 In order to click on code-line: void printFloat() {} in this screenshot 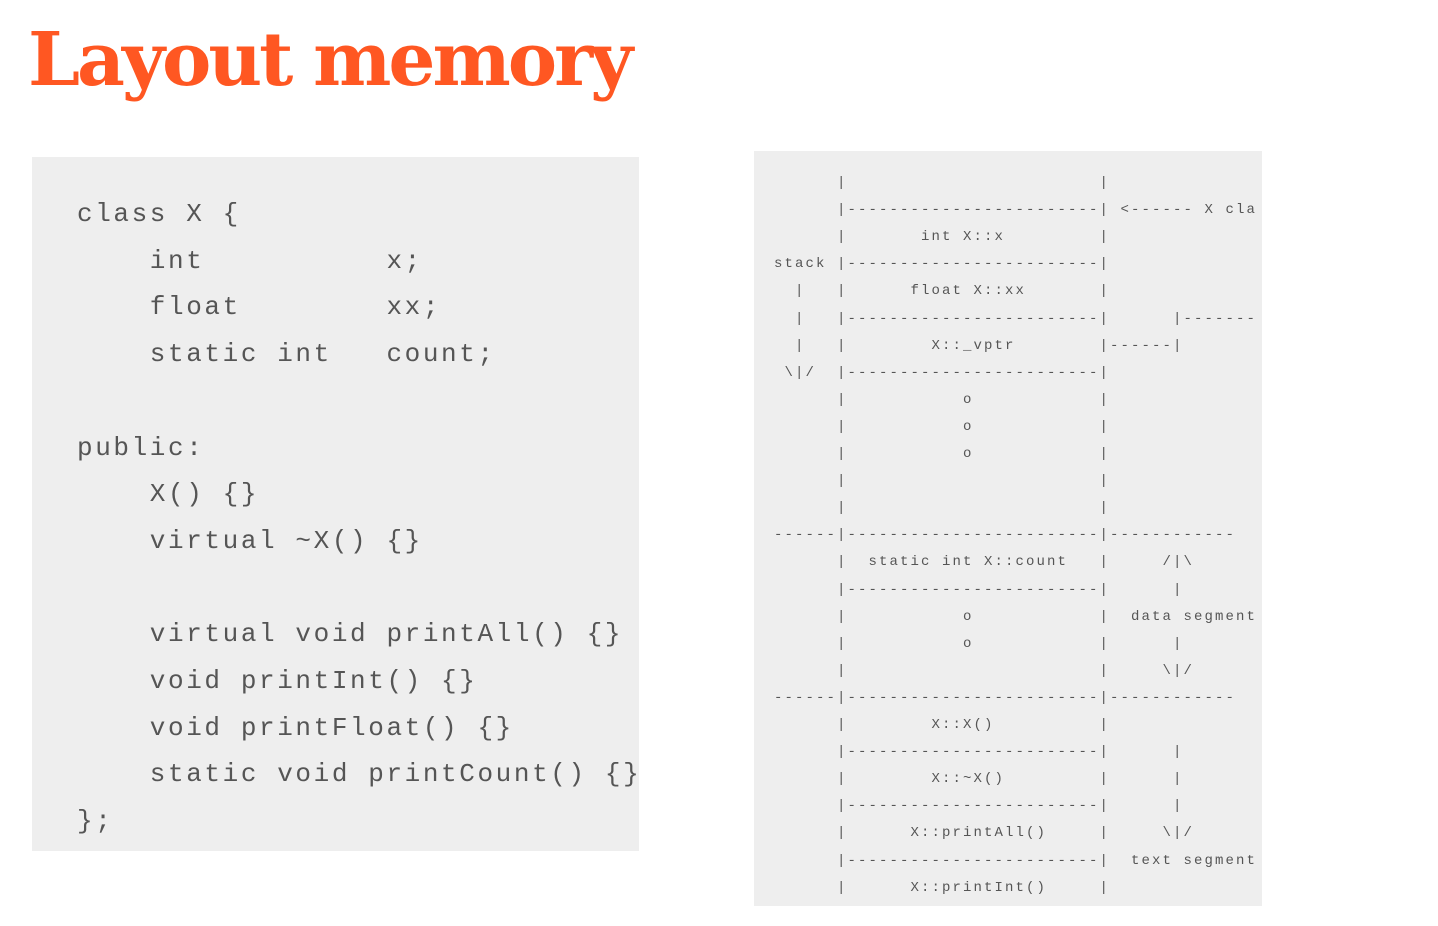, I will do `click(295, 727)`.